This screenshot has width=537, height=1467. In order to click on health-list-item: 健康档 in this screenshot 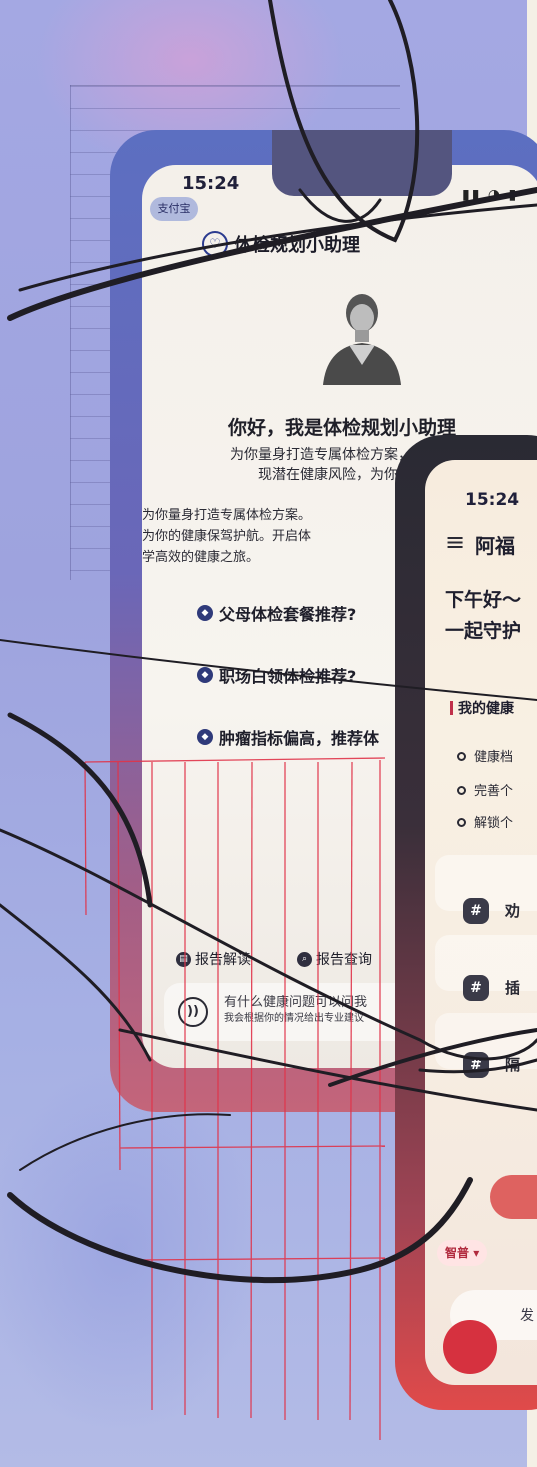, I will do `click(485, 755)`.